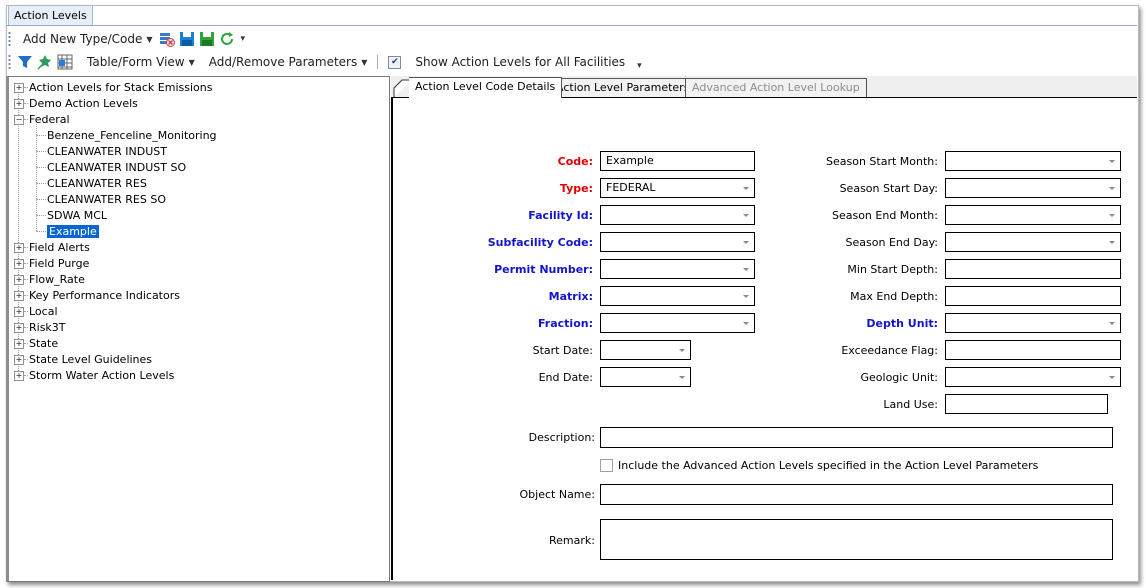 Image resolution: width=1146 pixels, height=588 pixels. Describe the element at coordinates (520, 62) in the screenshot. I see `show-all-facilities-label: Show Action Levels for All Facilities` at that location.